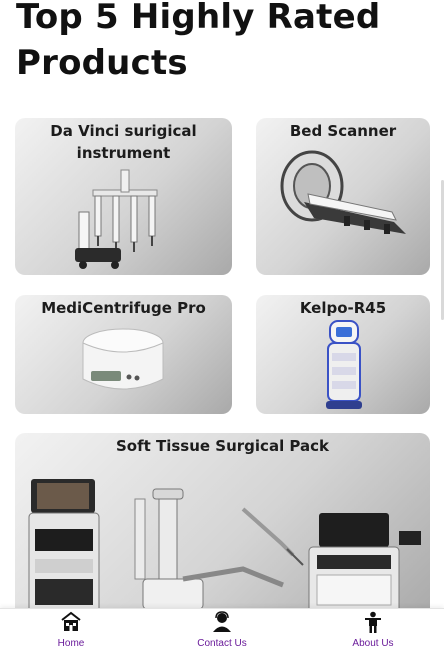 This screenshot has height=650, width=444. I want to click on nav-label: Home, so click(71, 643).